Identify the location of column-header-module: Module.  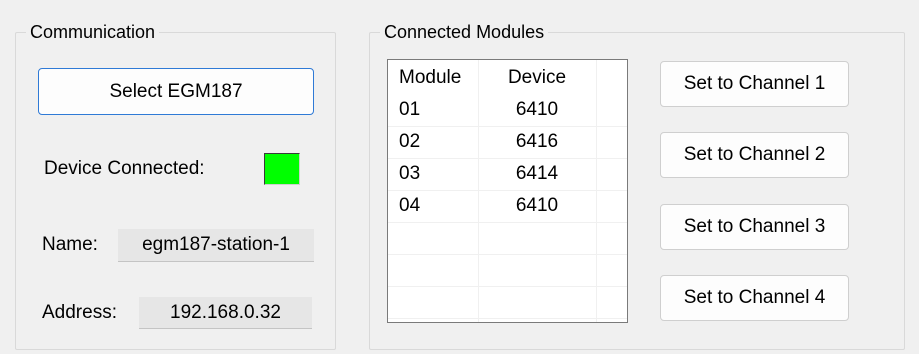
(439, 78).